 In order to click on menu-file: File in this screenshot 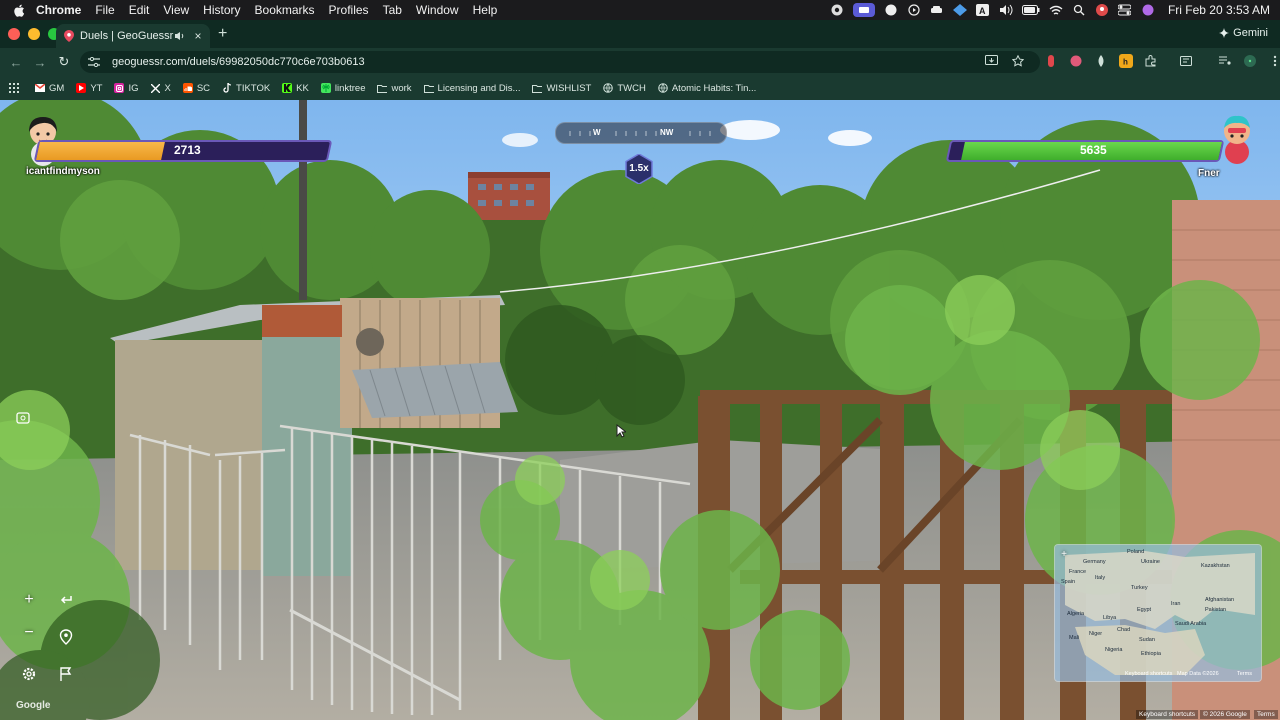, I will do `click(104, 10)`.